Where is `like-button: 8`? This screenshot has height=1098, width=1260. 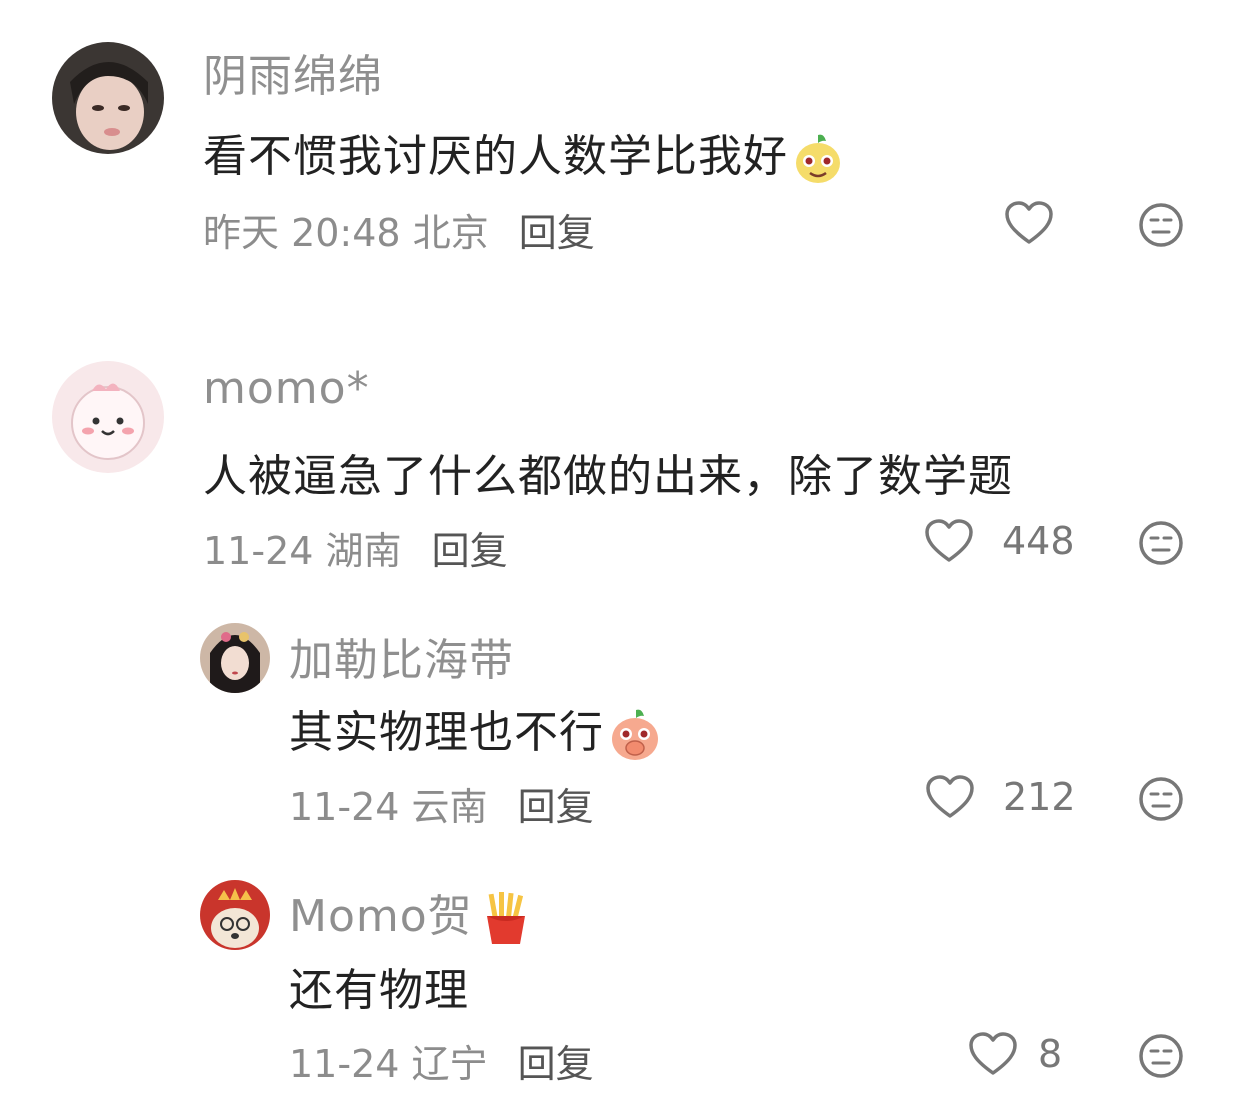
like-button: 8 is located at coordinates (1015, 1054).